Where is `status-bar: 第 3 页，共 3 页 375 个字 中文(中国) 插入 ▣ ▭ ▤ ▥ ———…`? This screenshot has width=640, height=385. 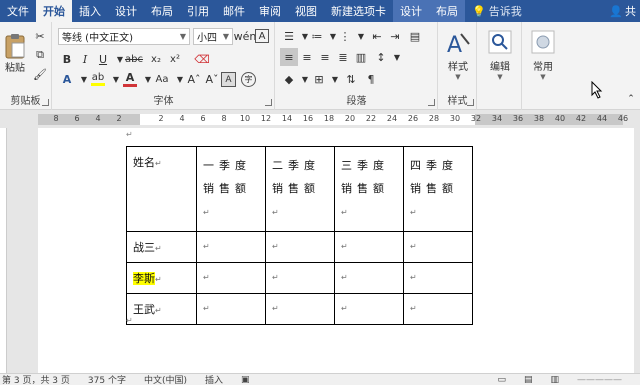 status-bar: 第 3 页，共 3 页 375 个字 中文(中国) 插入 ▣ ▭ ▤ ▥ ———… is located at coordinates (320, 379).